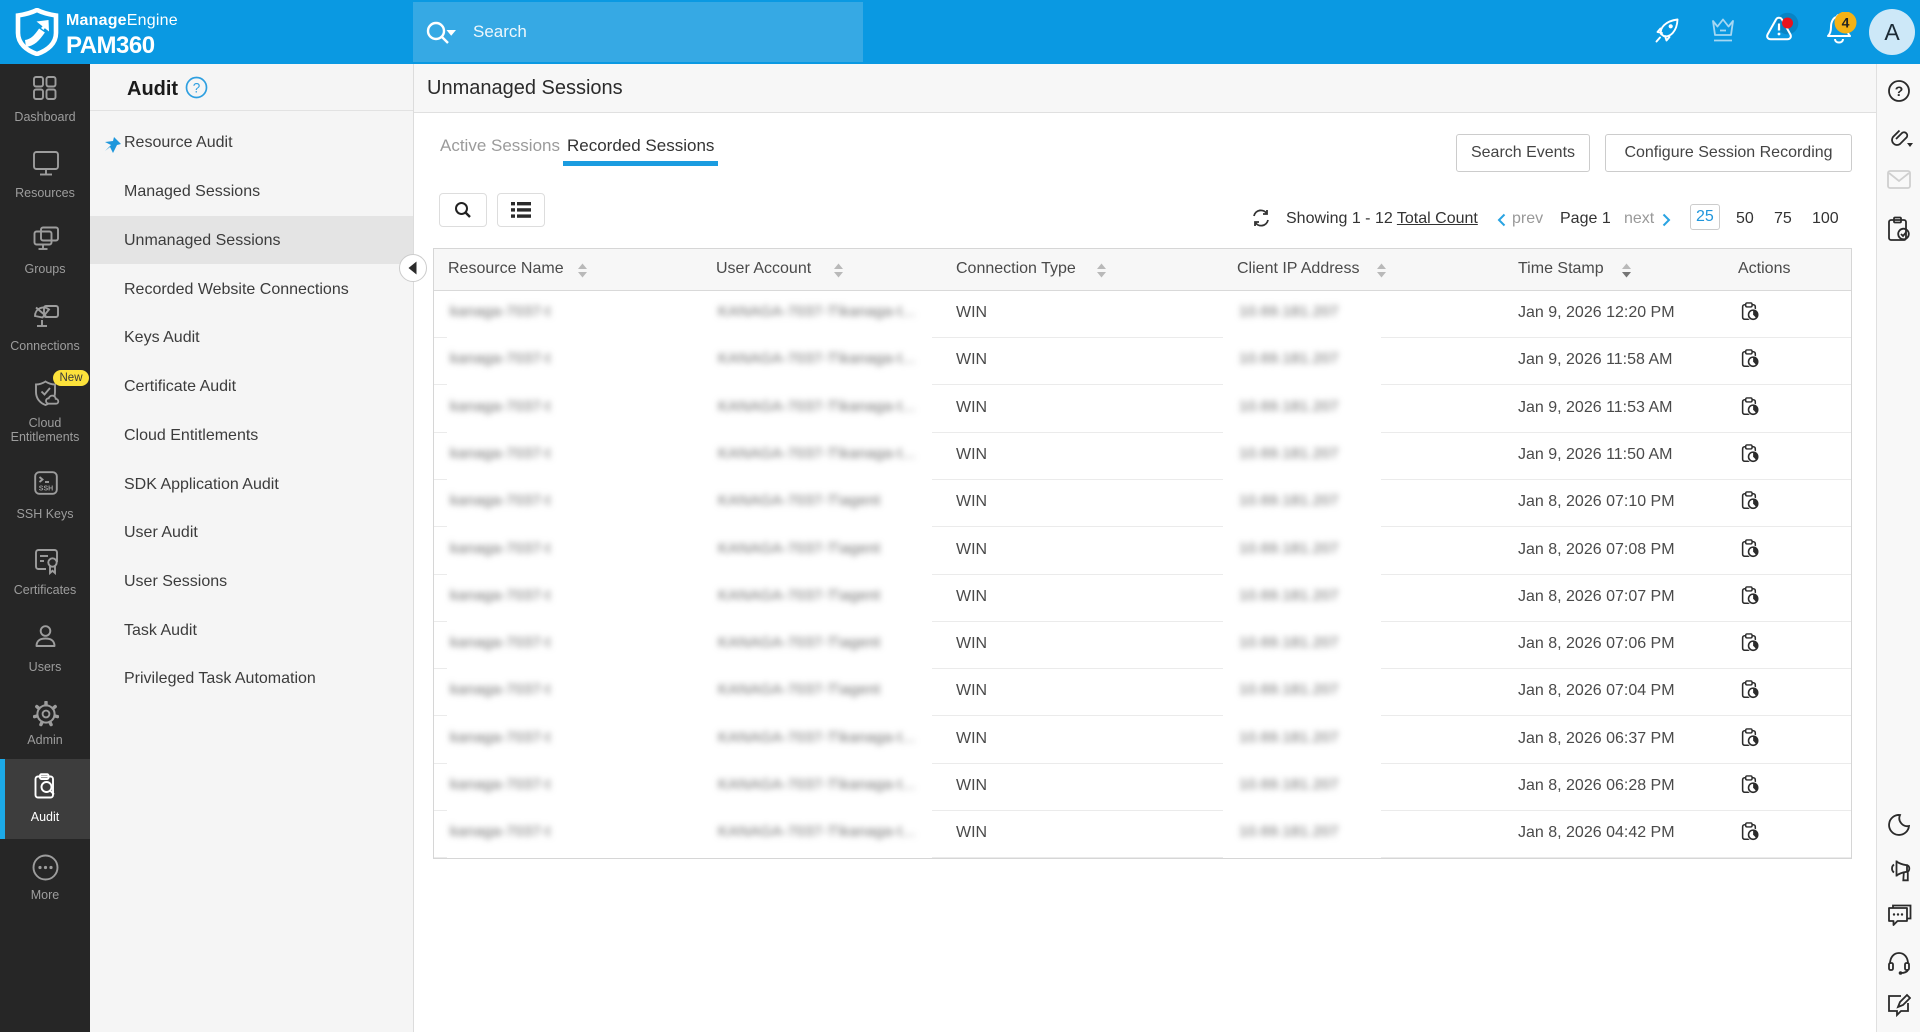  I want to click on svg-text: 4, so click(1846, 23).